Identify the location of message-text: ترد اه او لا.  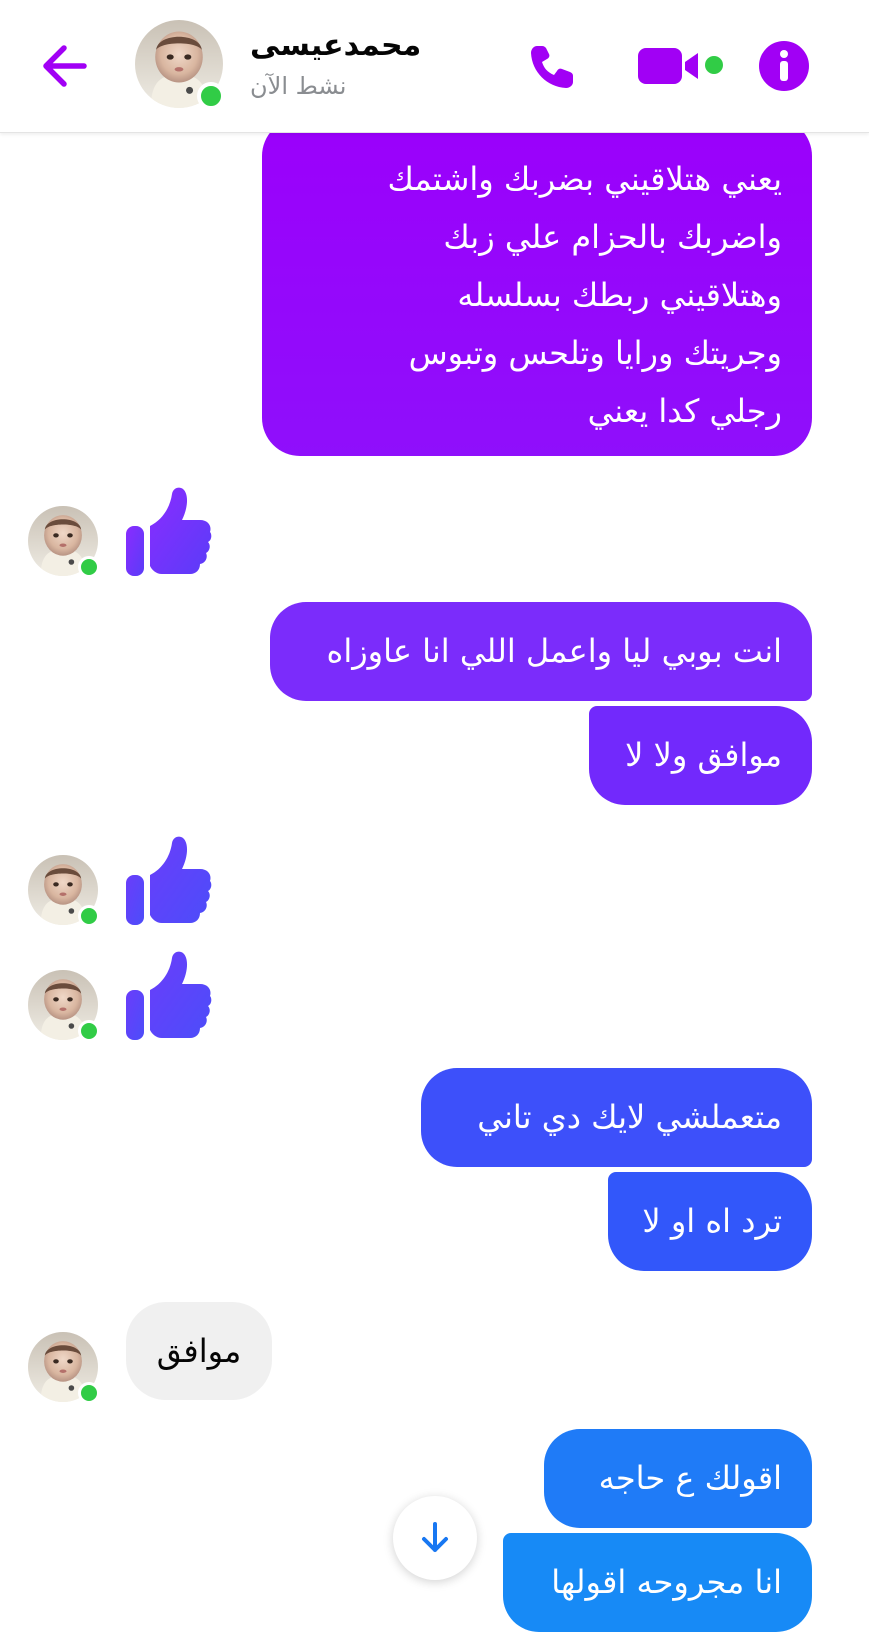
(712, 1221).